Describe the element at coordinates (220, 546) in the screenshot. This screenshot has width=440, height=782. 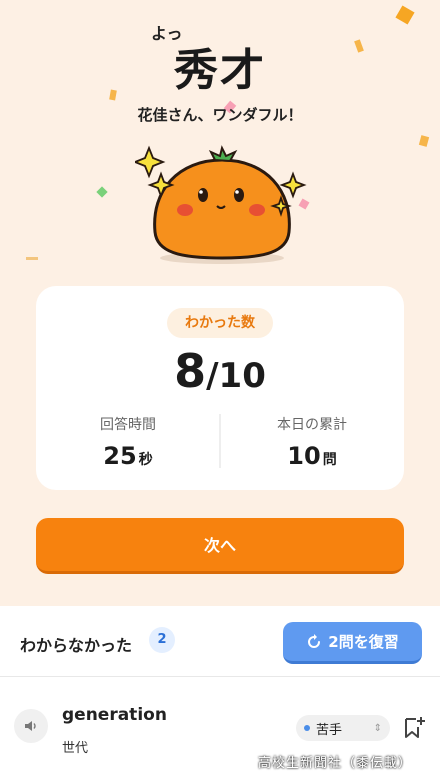
I see `next-button: 次へ` at that location.